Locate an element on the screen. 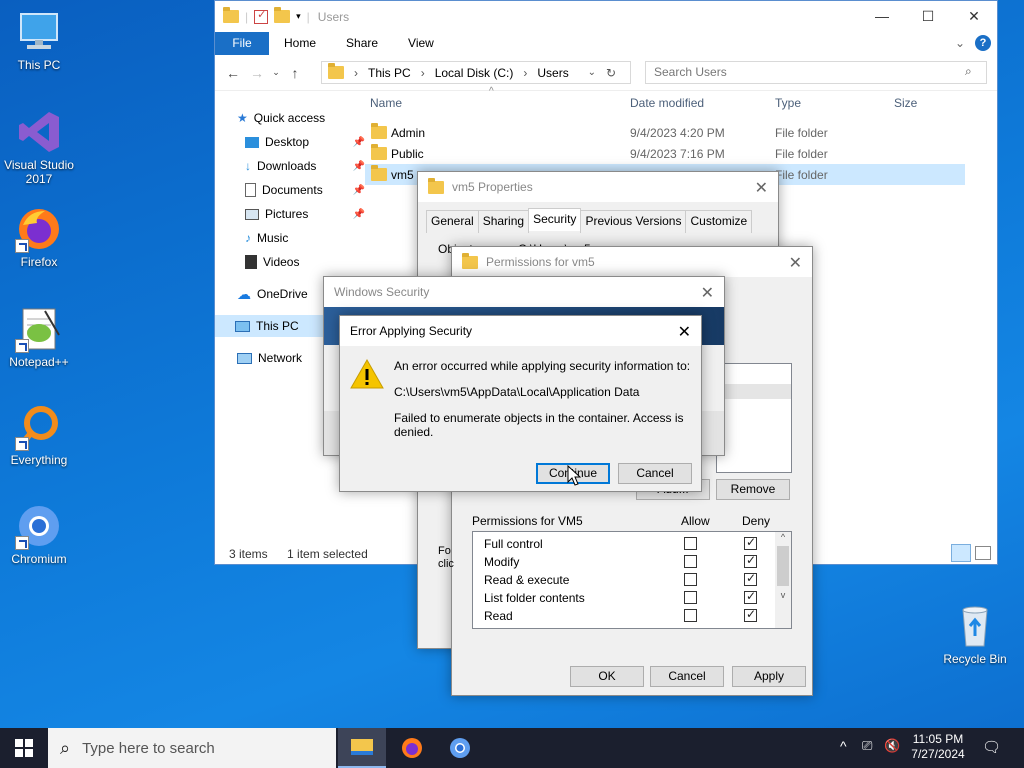 This screenshot has height=768, width=1024. address-bar: › This PC › Local Disk (C:) › Users ⌄ ↻ is located at coordinates (476, 72).